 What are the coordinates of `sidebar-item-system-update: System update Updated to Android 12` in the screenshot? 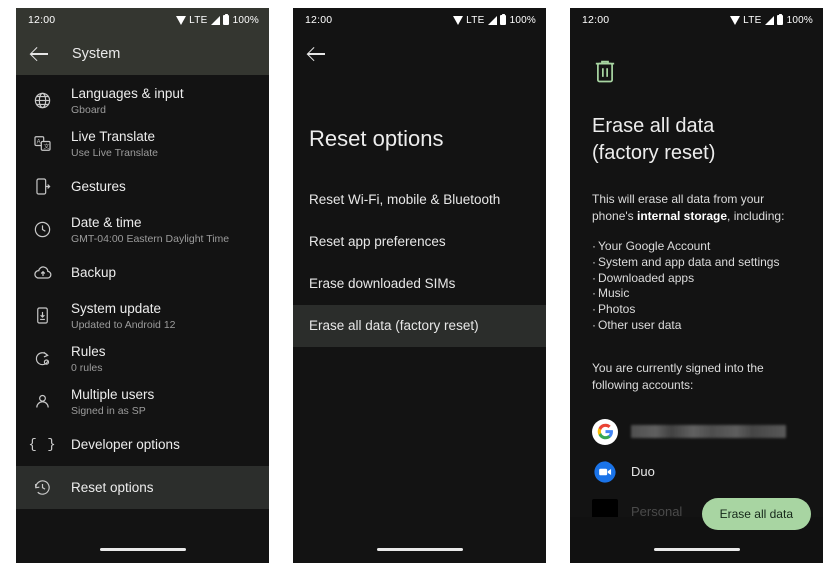 It's located at (142, 315).